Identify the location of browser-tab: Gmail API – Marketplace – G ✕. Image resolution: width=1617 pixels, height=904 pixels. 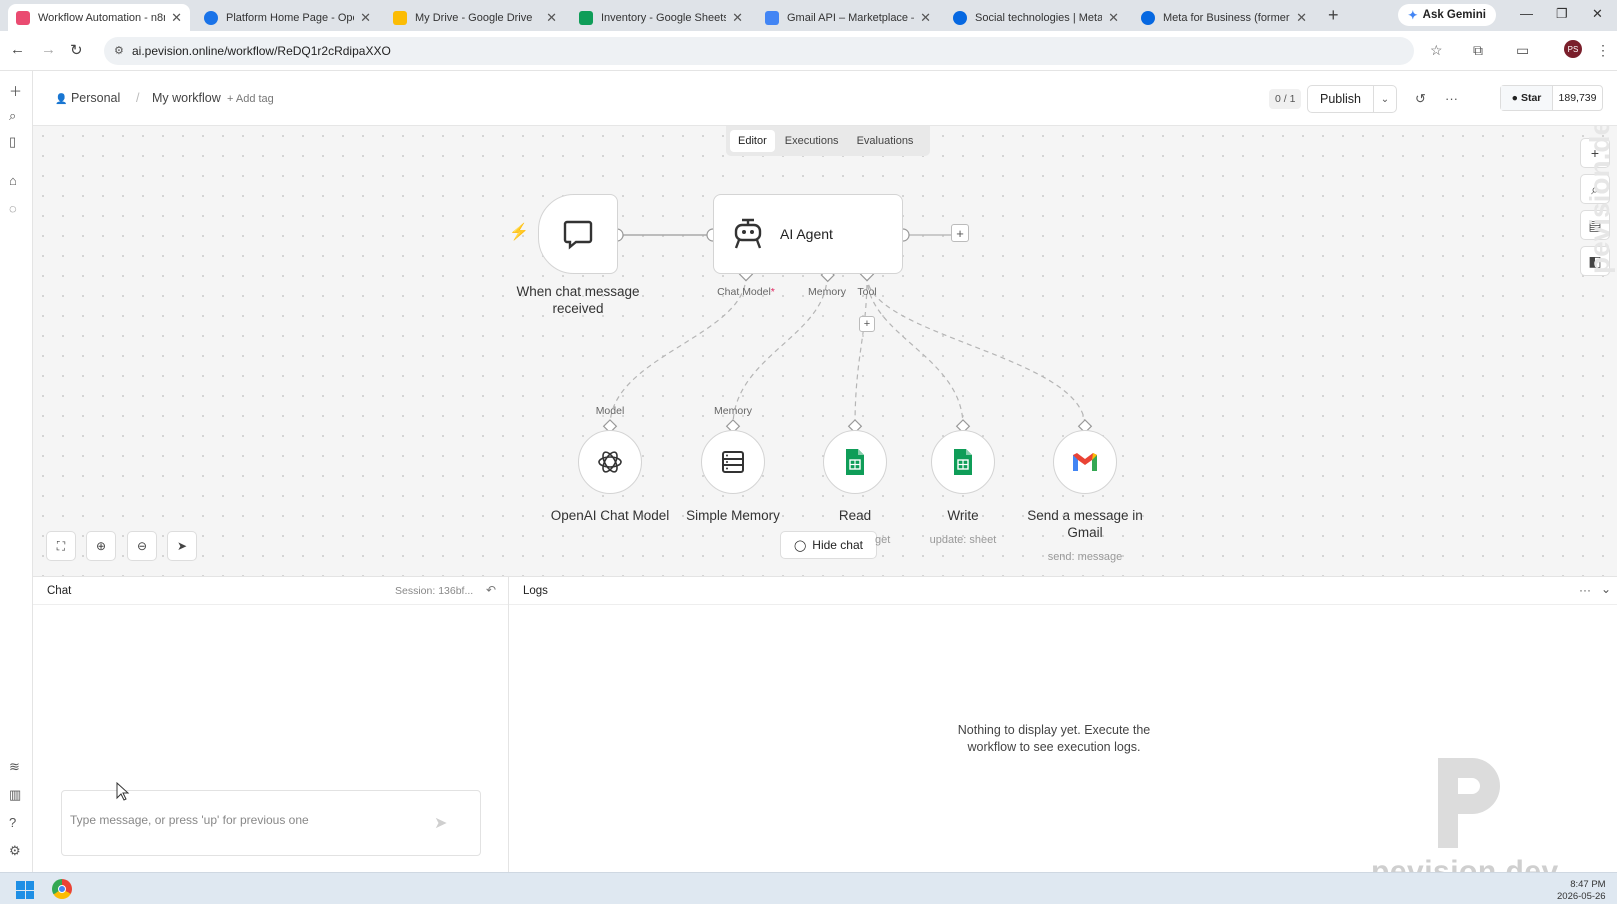
(848, 17).